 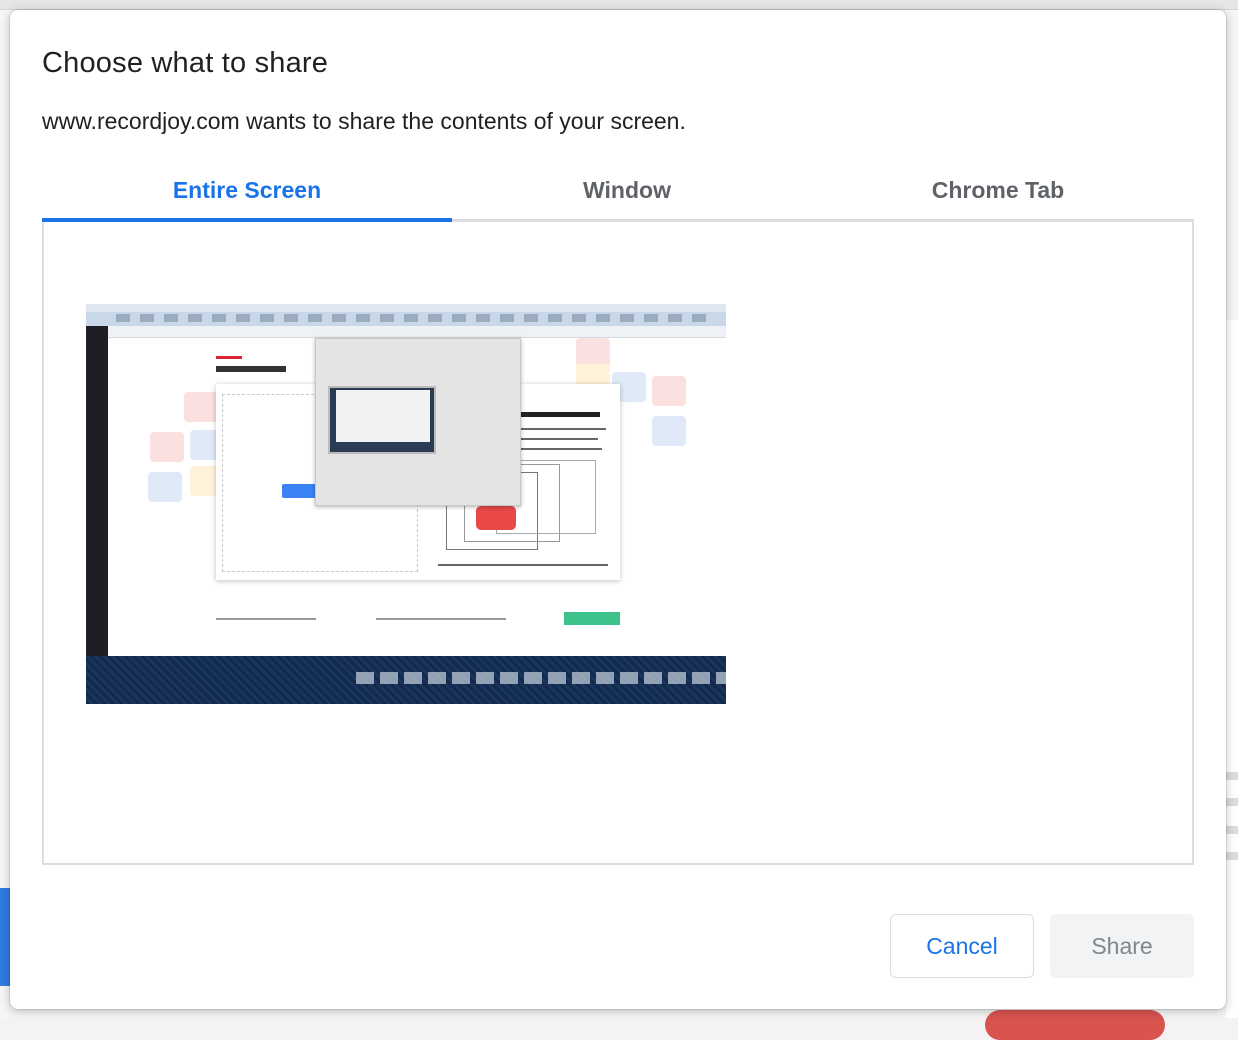 I want to click on thumbnail-menubar, so click(x=406, y=308).